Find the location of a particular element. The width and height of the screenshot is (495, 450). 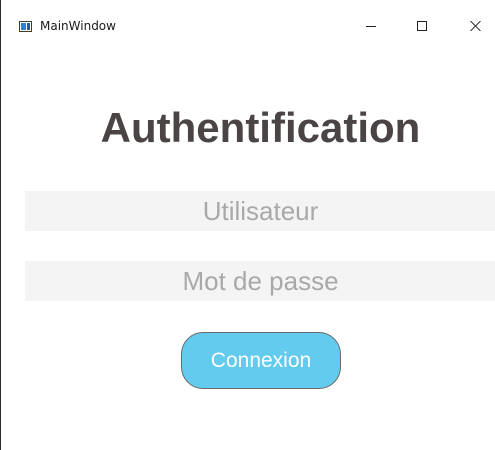

close-icon is located at coordinates (476, 26).